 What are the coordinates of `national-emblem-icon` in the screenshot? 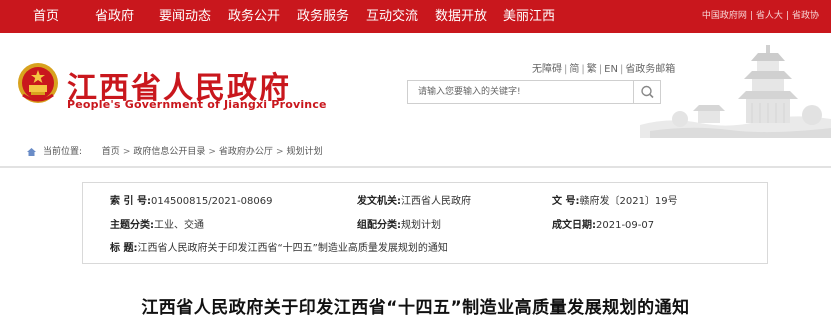 It's located at (38, 83).